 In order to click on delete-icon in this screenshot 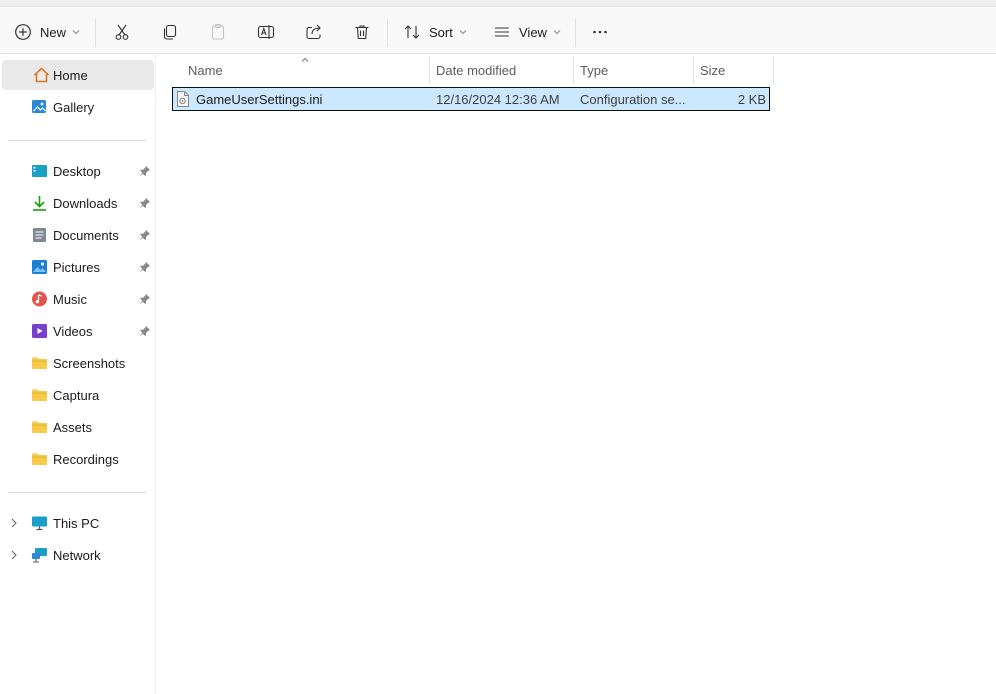, I will do `click(362, 32)`.